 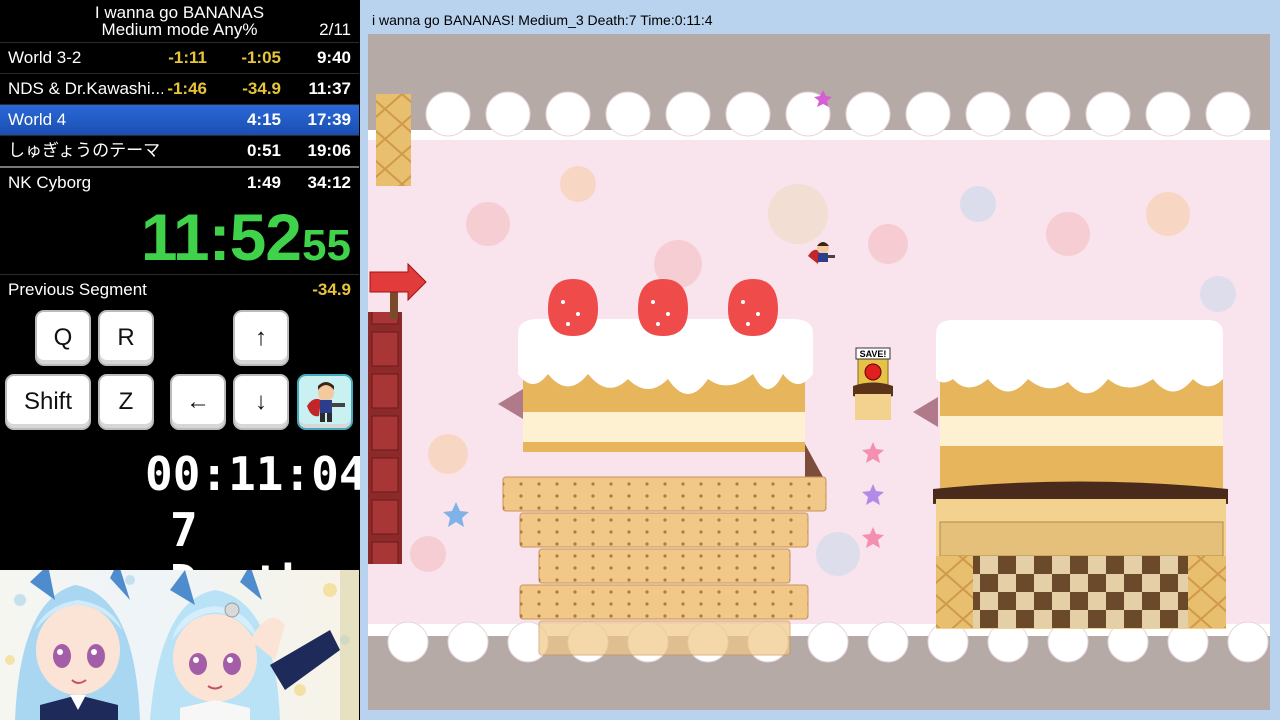 I want to click on anime-character-art, so click(x=179, y=645).